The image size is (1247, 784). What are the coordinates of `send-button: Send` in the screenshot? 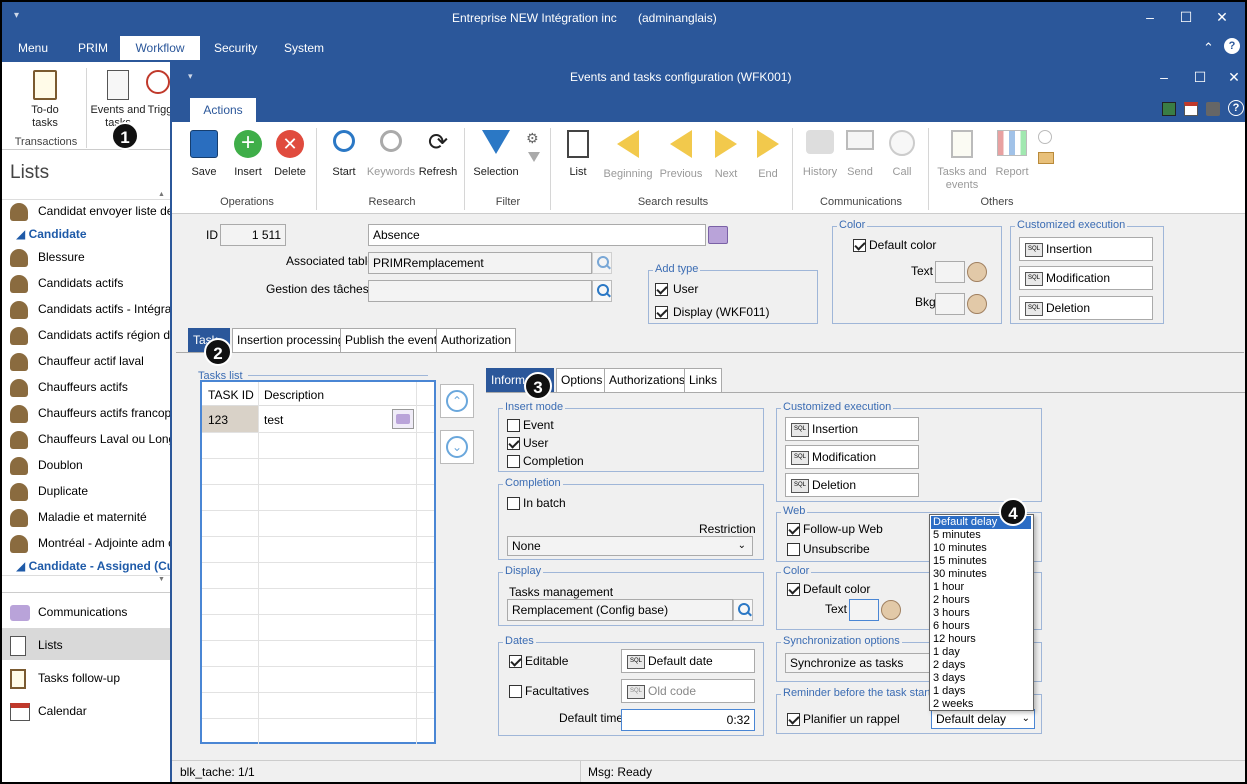 It's located at (860, 154).